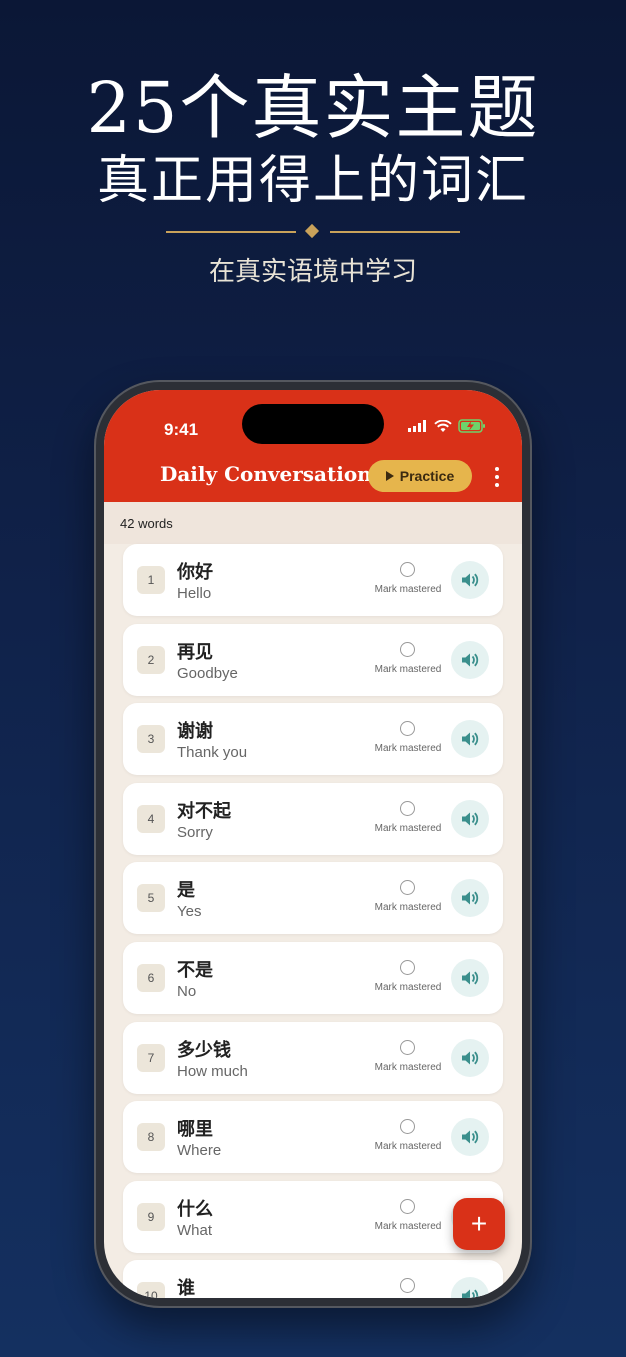  Describe the element at coordinates (231, 232) in the screenshot. I see `divider-line-left` at that location.